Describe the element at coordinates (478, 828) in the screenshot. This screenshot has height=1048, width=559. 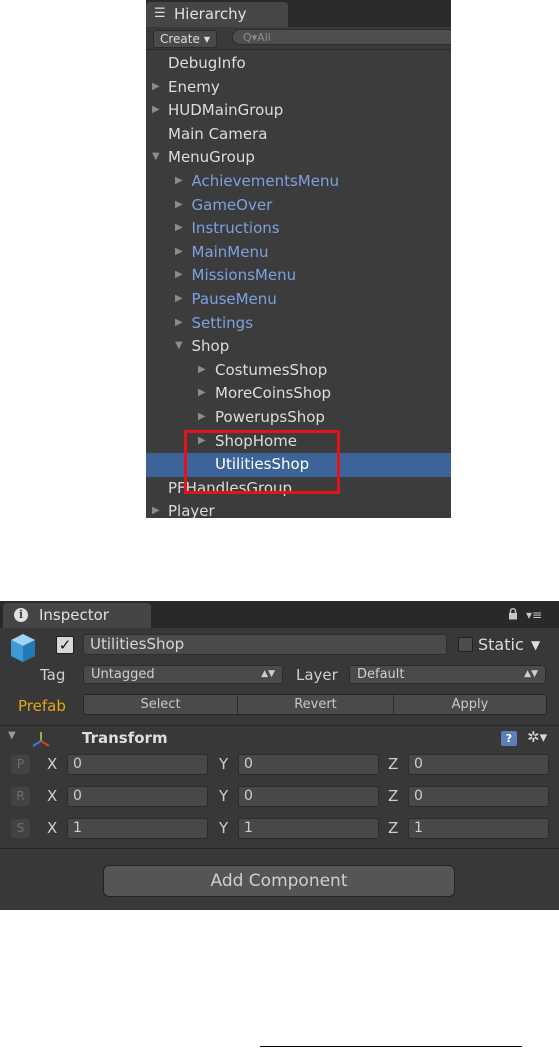
I see `scale-z-field: 1` at that location.